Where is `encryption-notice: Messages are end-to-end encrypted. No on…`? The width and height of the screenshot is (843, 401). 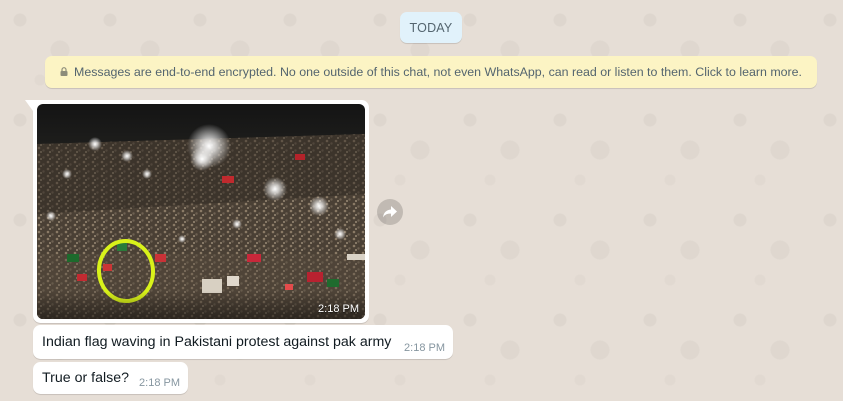 encryption-notice: Messages are end-to-end encrypted. No on… is located at coordinates (431, 72).